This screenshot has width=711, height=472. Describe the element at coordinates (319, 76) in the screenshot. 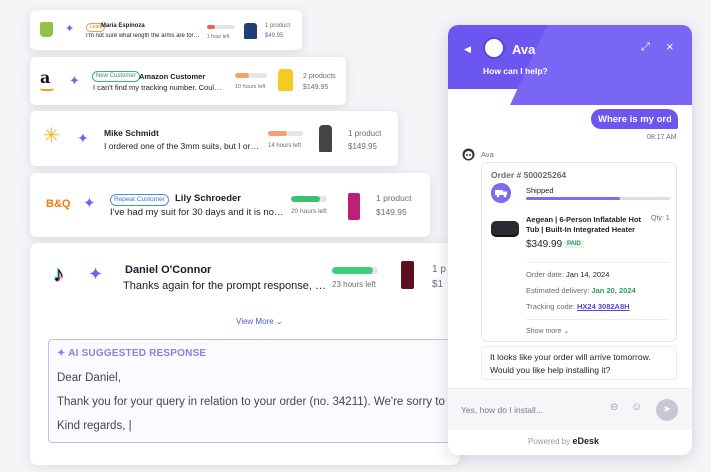

I see `product-count: 2 products` at that location.